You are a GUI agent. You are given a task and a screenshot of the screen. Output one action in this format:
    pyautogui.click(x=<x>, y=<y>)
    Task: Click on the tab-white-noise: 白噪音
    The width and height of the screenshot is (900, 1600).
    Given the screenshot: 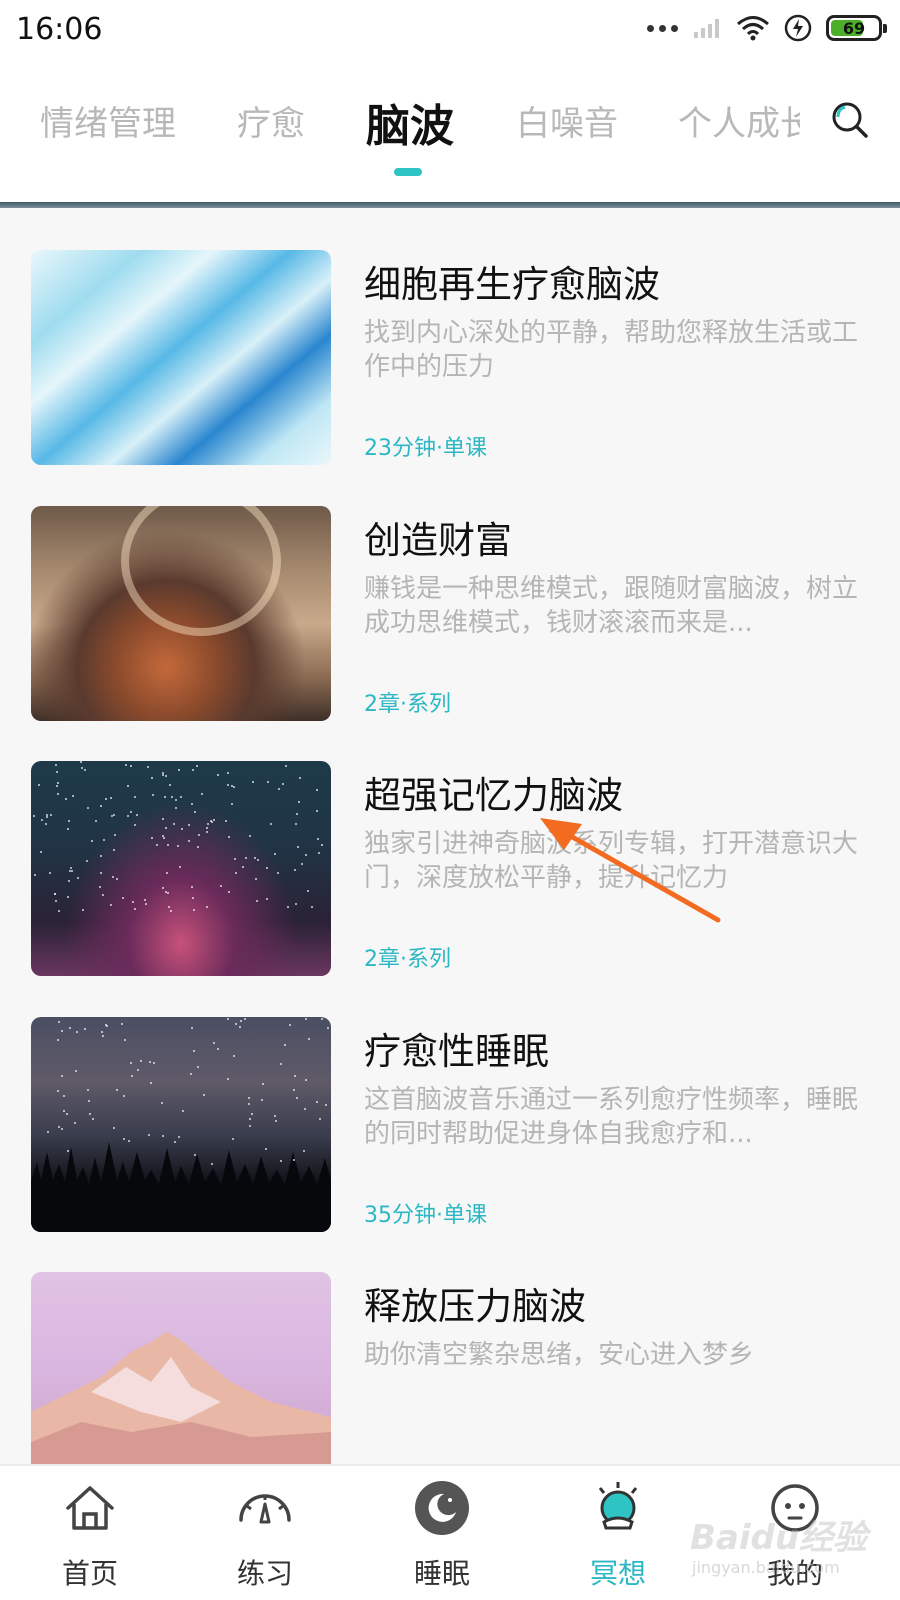 What is the action you would take?
    pyautogui.click(x=567, y=120)
    